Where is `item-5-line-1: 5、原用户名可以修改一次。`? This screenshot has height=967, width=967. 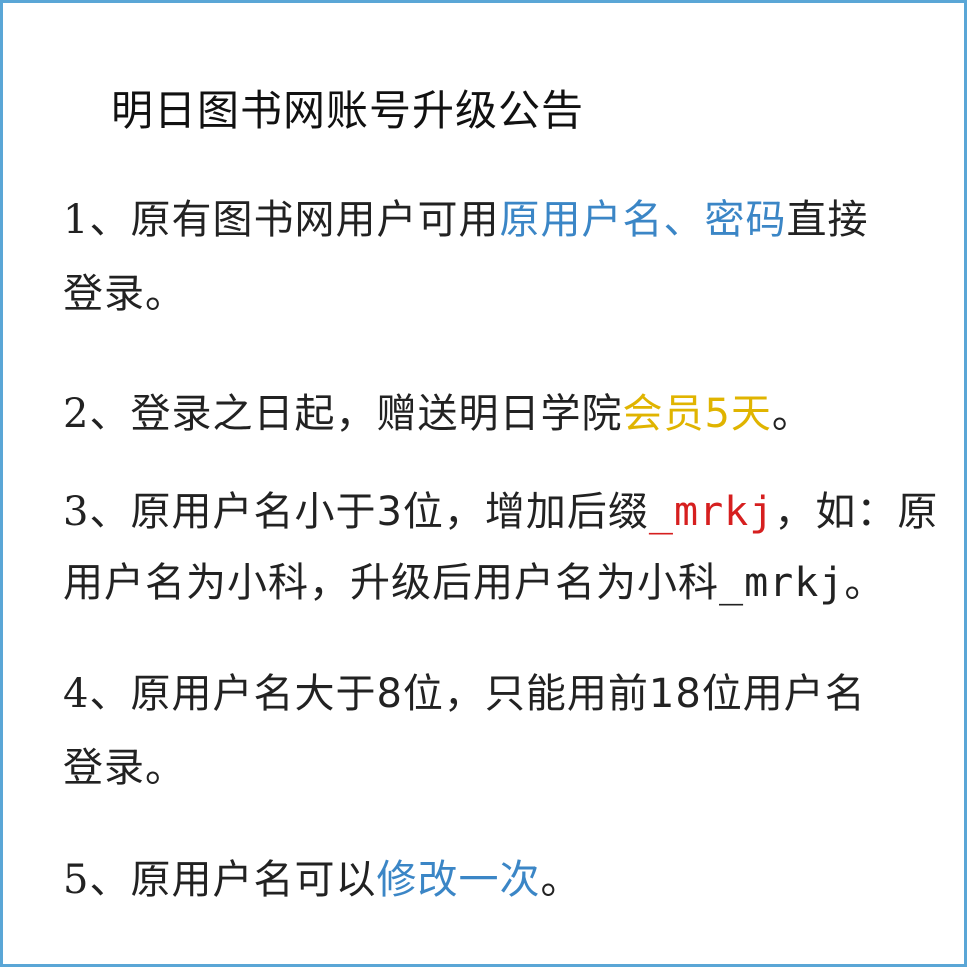
item-5-line-1: 5、原用户名可以修改一次。 is located at coordinates (322, 880).